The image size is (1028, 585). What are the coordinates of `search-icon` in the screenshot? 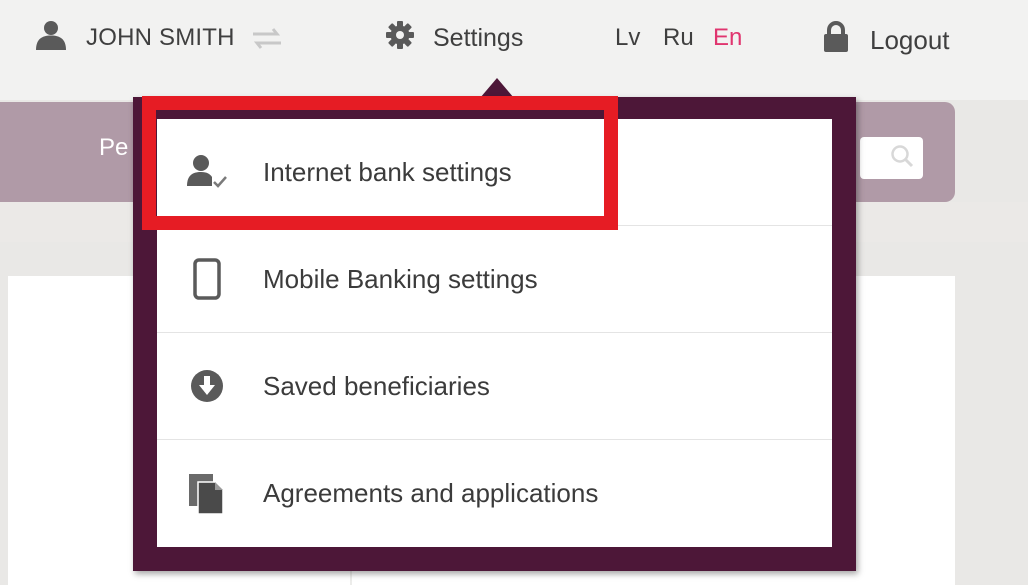 It's located at (902, 158).